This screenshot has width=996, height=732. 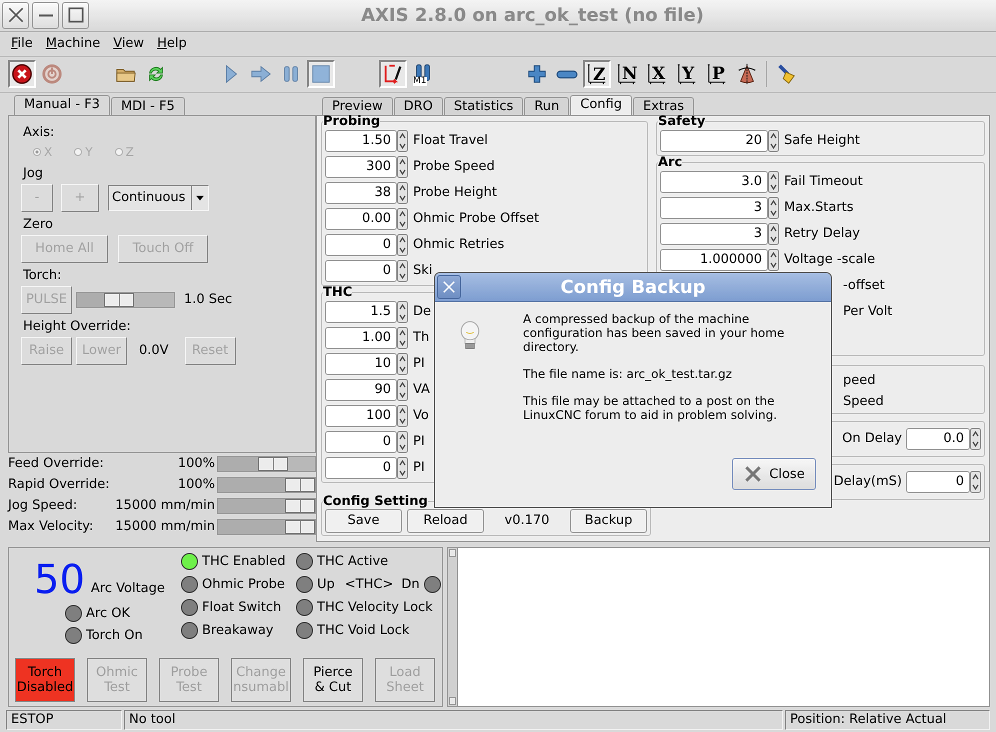 I want to click on status-text: No tool, so click(x=453, y=720).